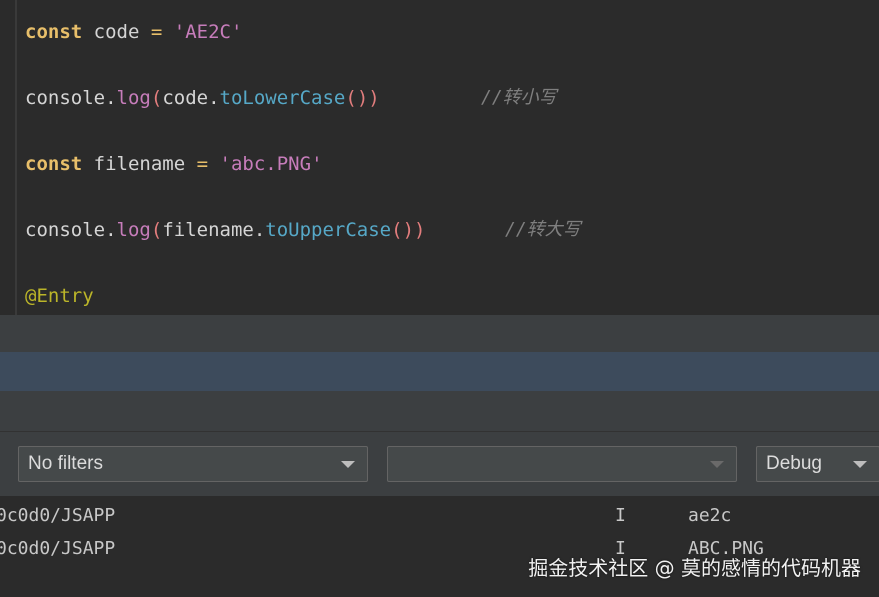 Image resolution: width=879 pixels, height=597 pixels. I want to click on selected-row-bar, so click(439, 371).